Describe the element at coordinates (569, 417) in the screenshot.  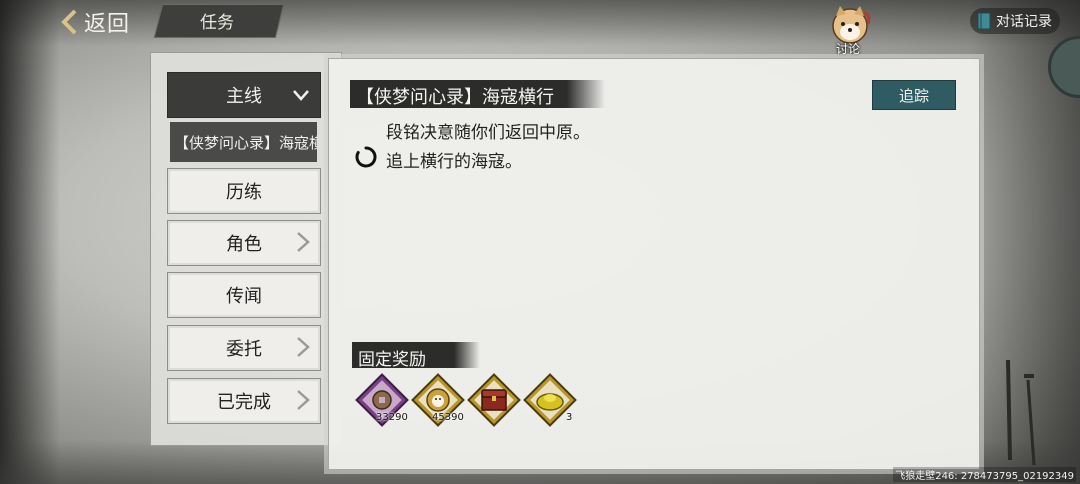
I see `reward-count: 3` at that location.